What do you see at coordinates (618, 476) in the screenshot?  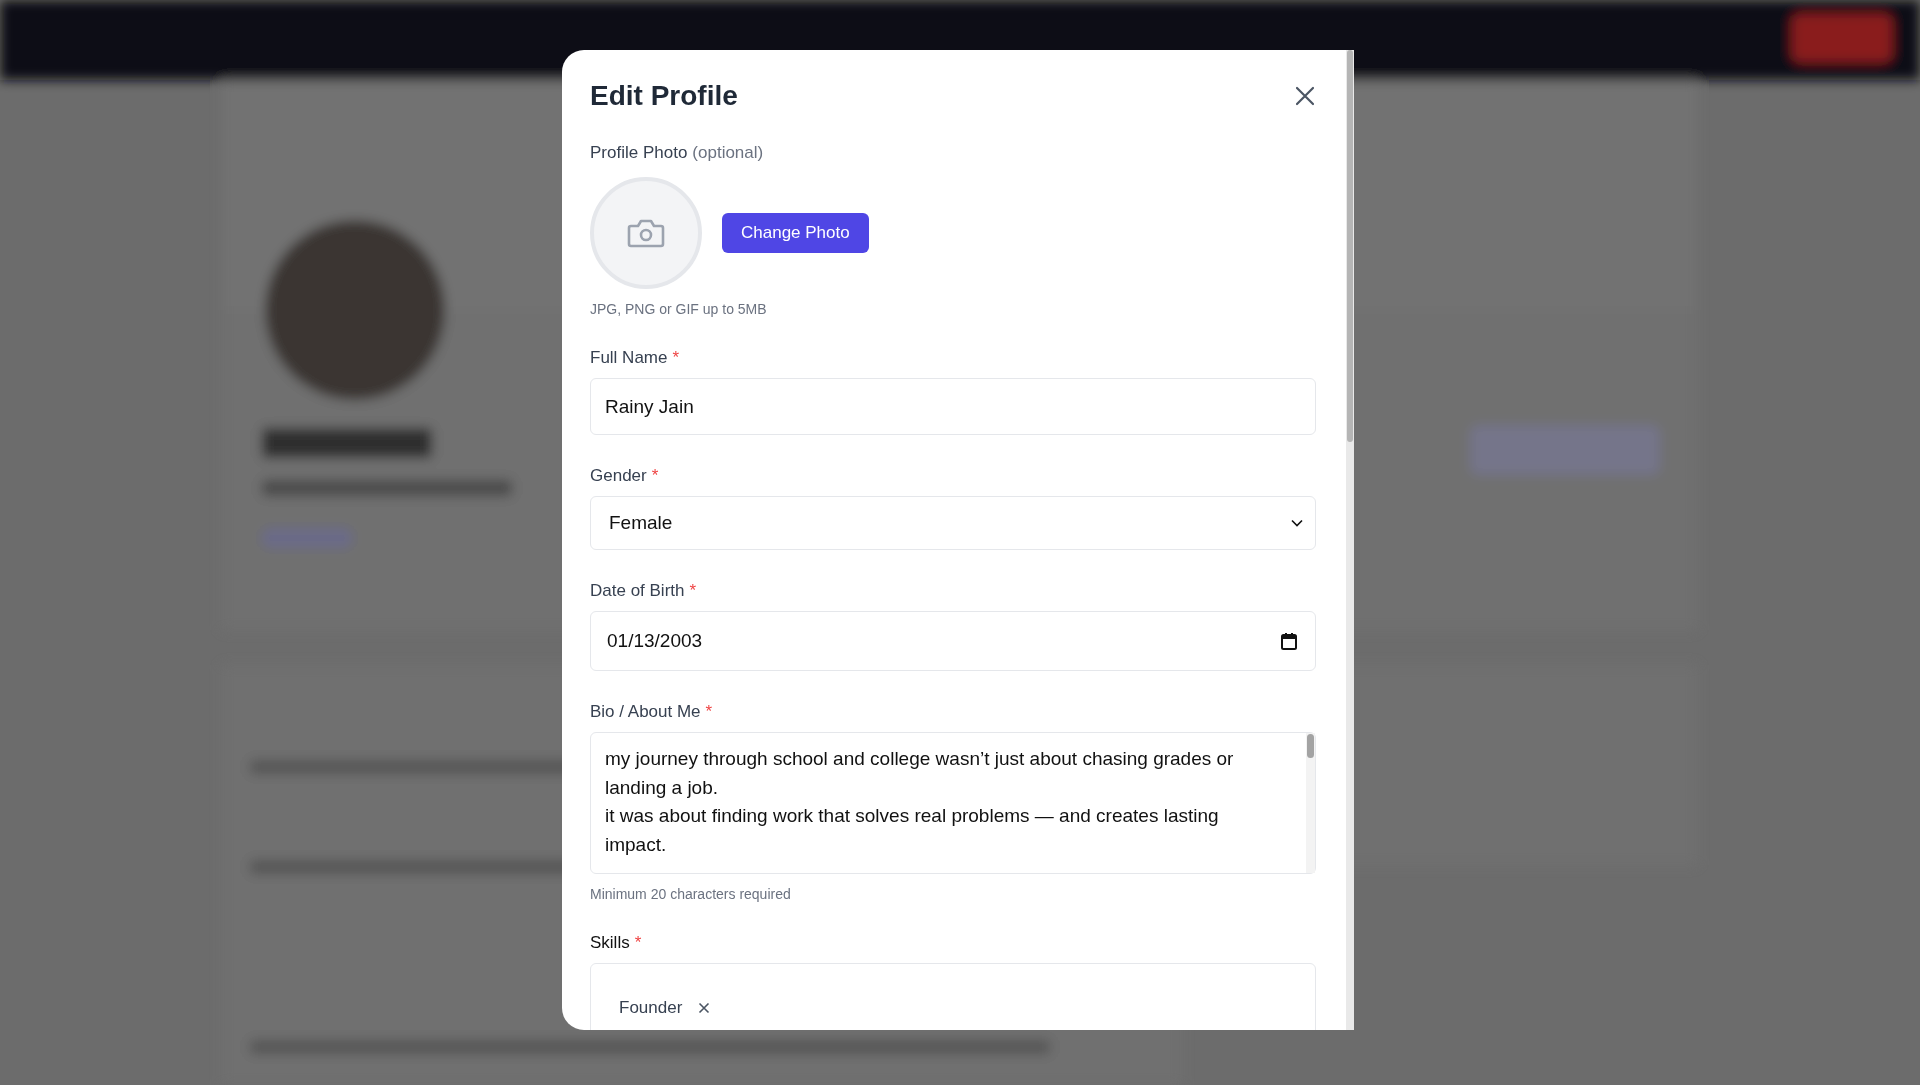 I see `field-label: Gender` at bounding box center [618, 476].